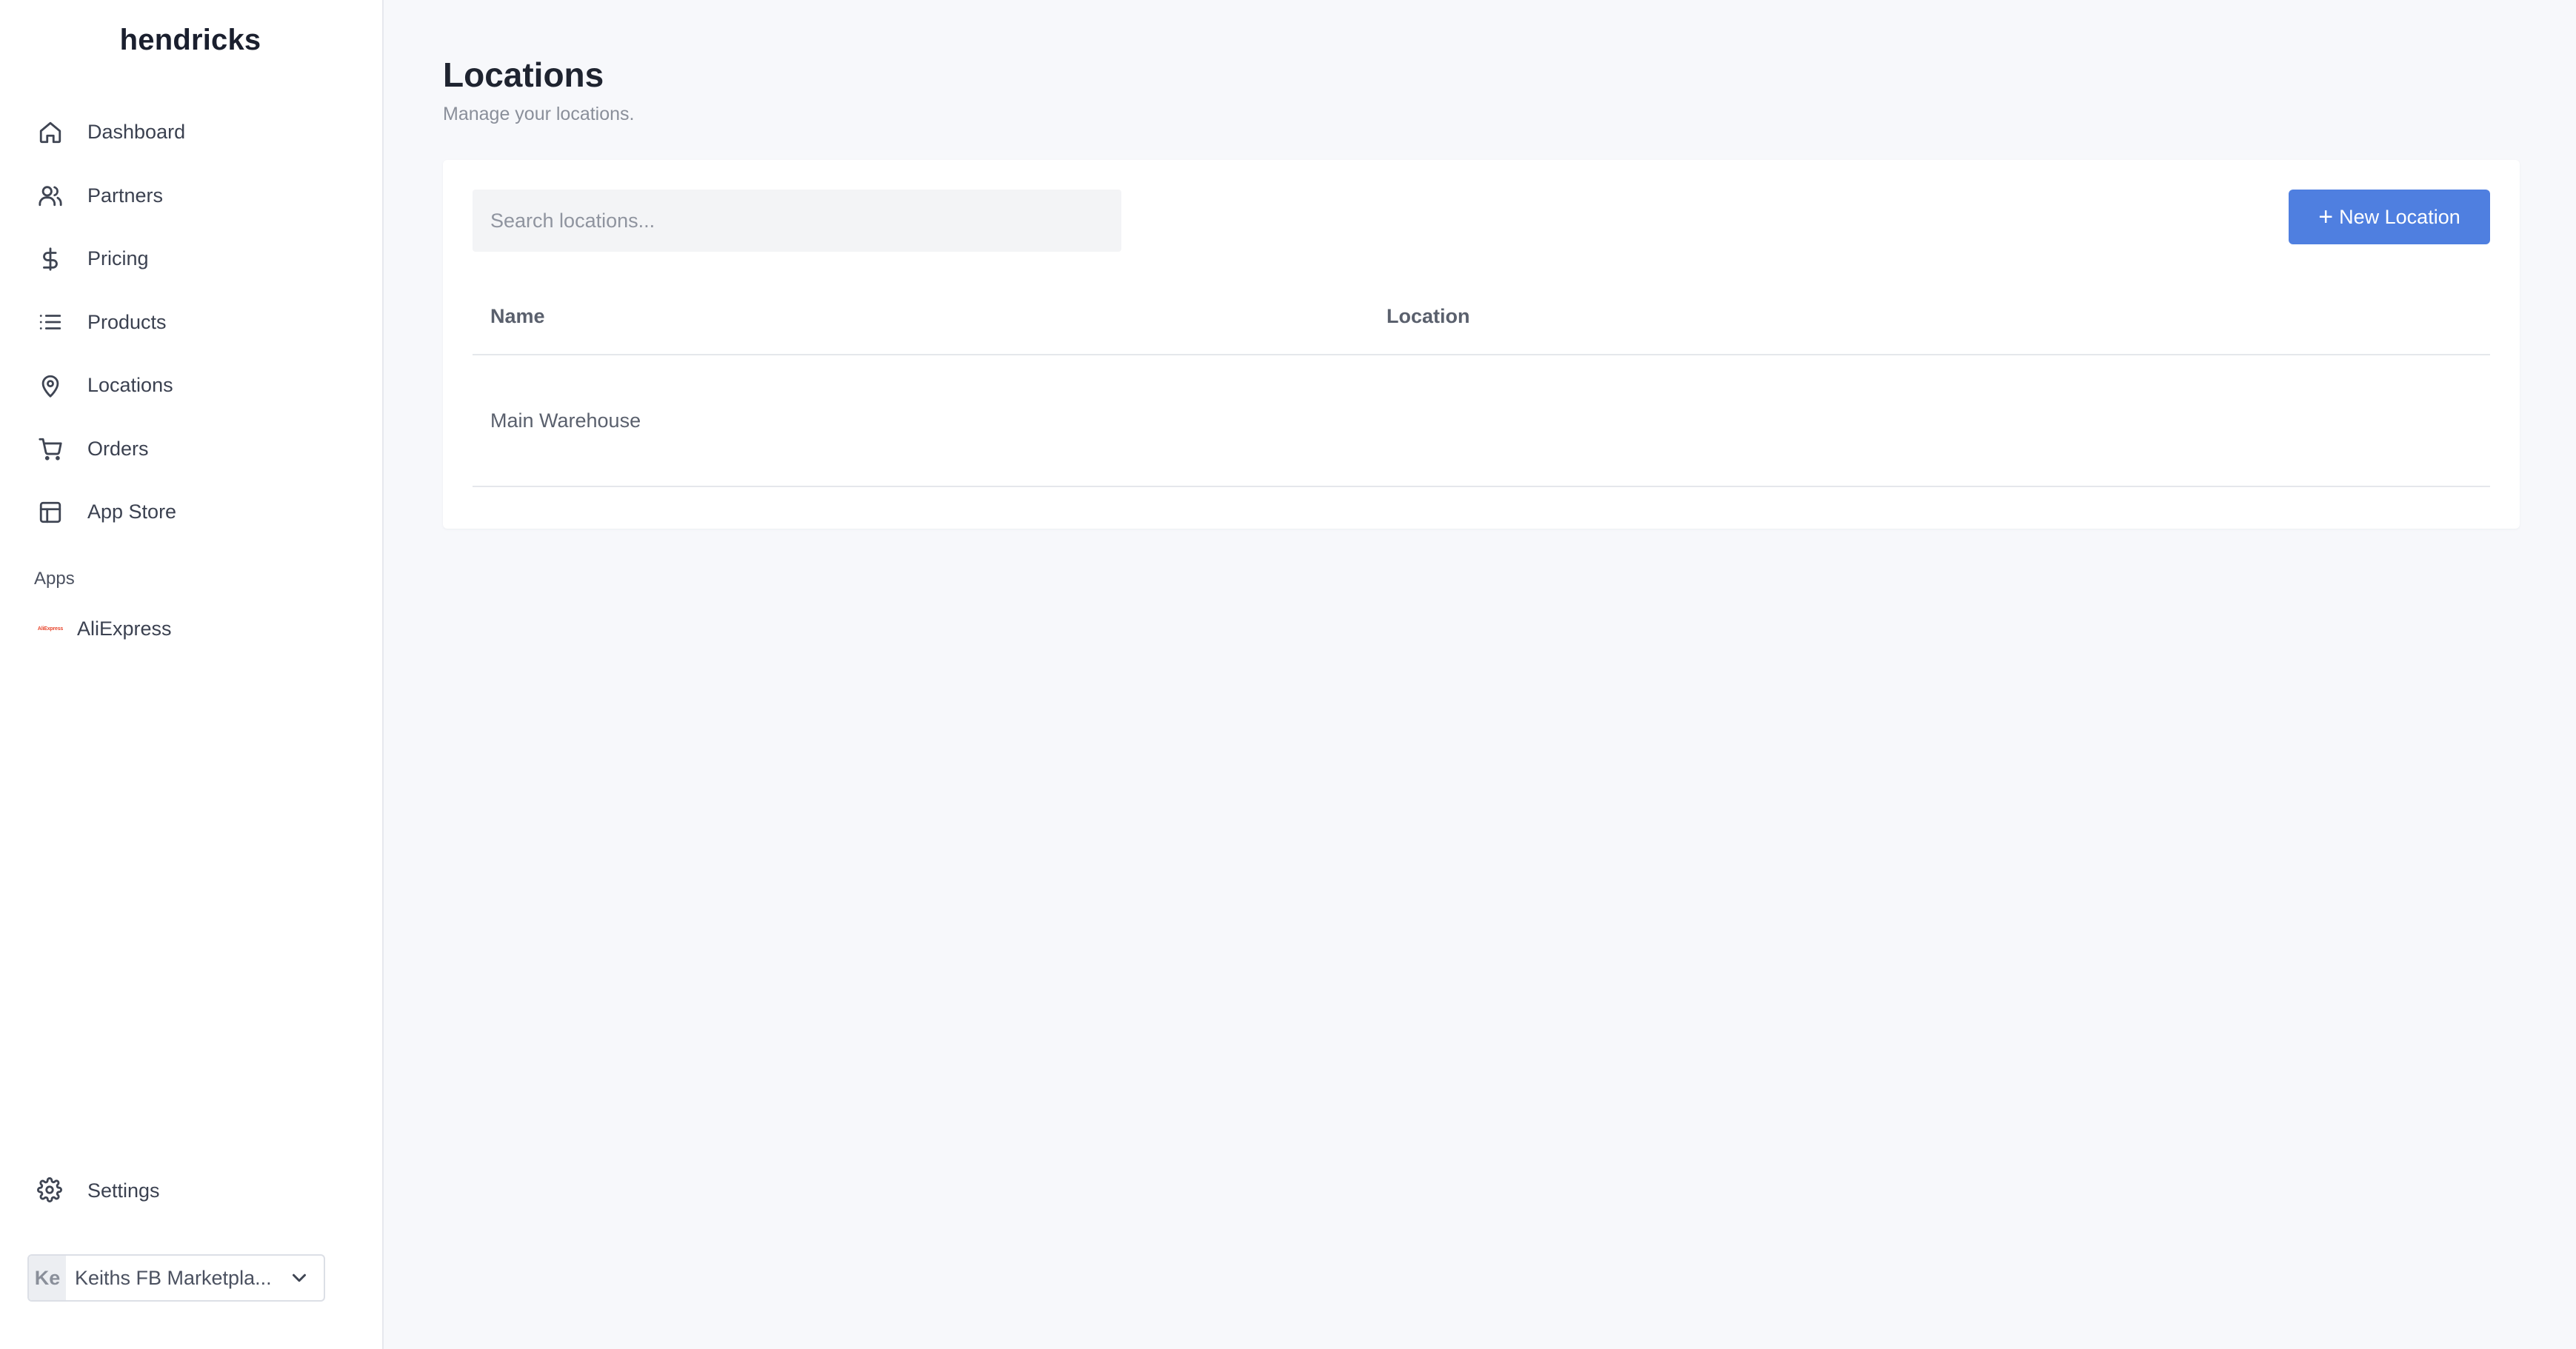 The width and height of the screenshot is (2576, 1349). I want to click on list-icon, so click(50, 322).